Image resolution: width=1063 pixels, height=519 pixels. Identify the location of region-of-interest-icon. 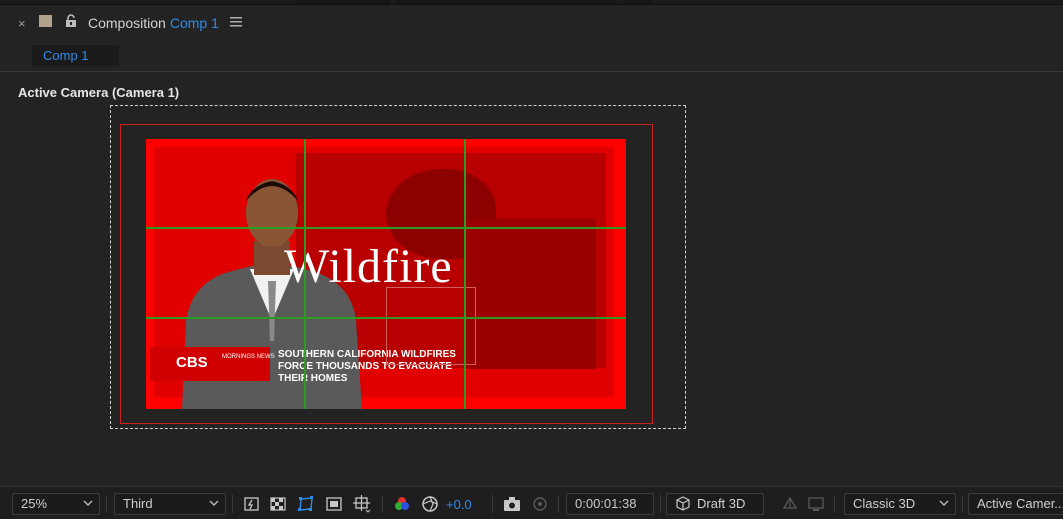
(334, 504).